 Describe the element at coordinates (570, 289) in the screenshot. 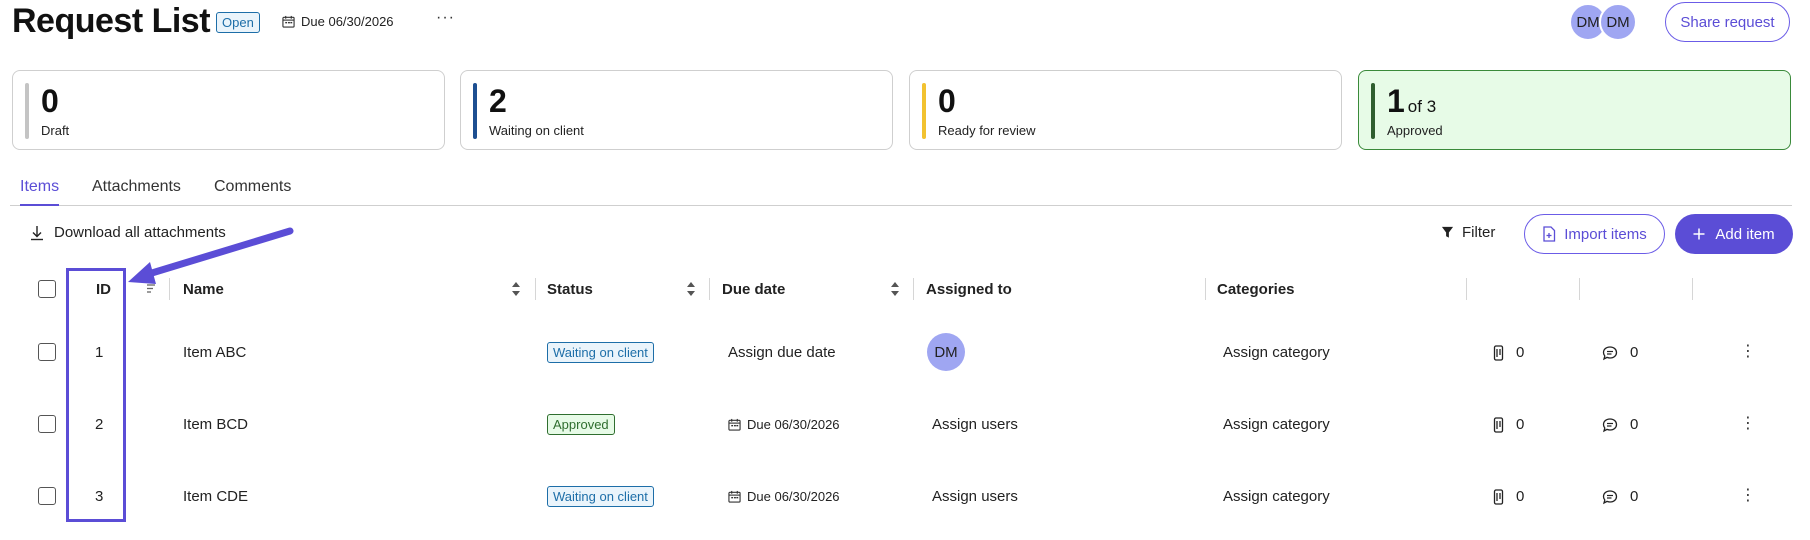

I see `column-header-status: Status` at that location.